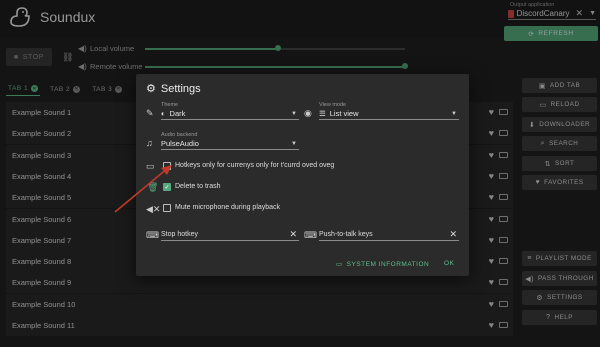 The image size is (600, 347). Describe the element at coordinates (180, 88) in the screenshot. I see `settings-title-text: Settings` at that location.